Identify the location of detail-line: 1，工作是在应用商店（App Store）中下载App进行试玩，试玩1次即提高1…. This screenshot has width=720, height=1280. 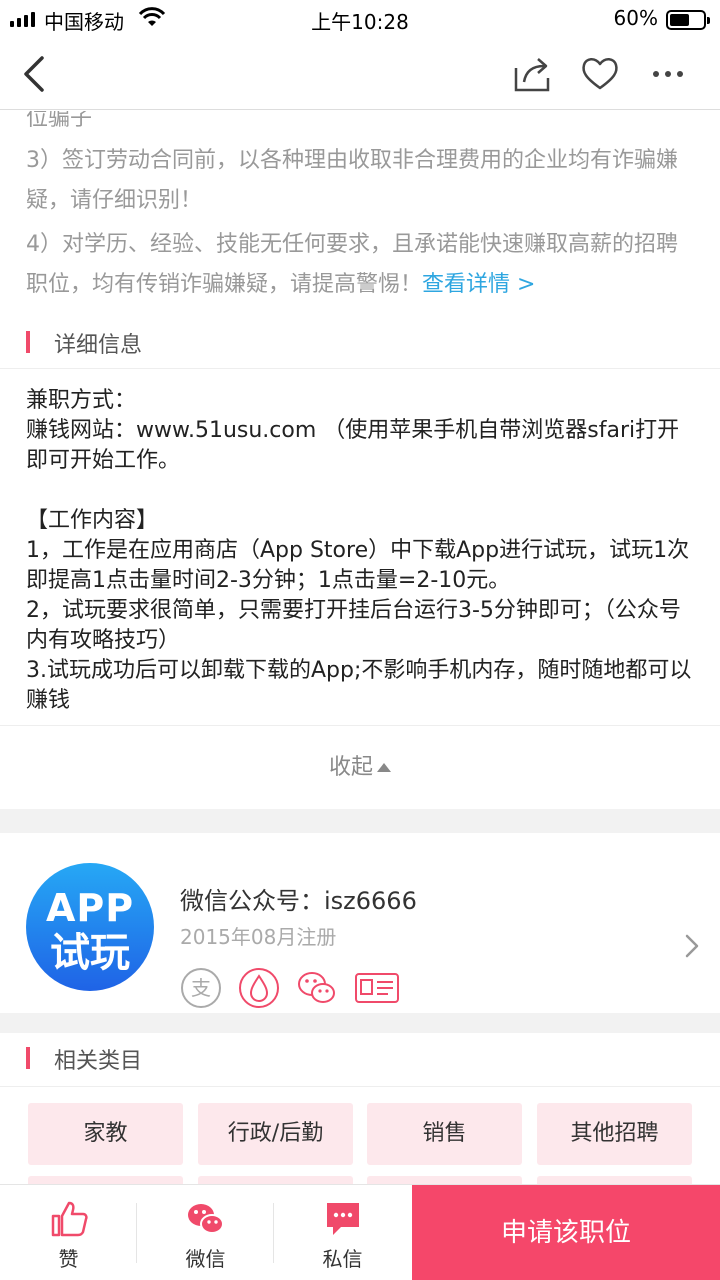
(358, 565).